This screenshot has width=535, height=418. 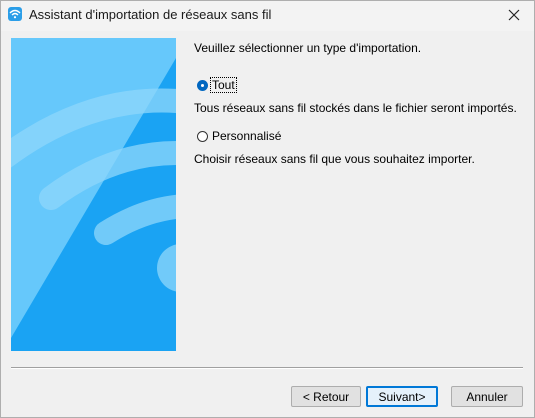 What do you see at coordinates (246, 136) in the screenshot?
I see `option-custom-label: Personnalisé` at bounding box center [246, 136].